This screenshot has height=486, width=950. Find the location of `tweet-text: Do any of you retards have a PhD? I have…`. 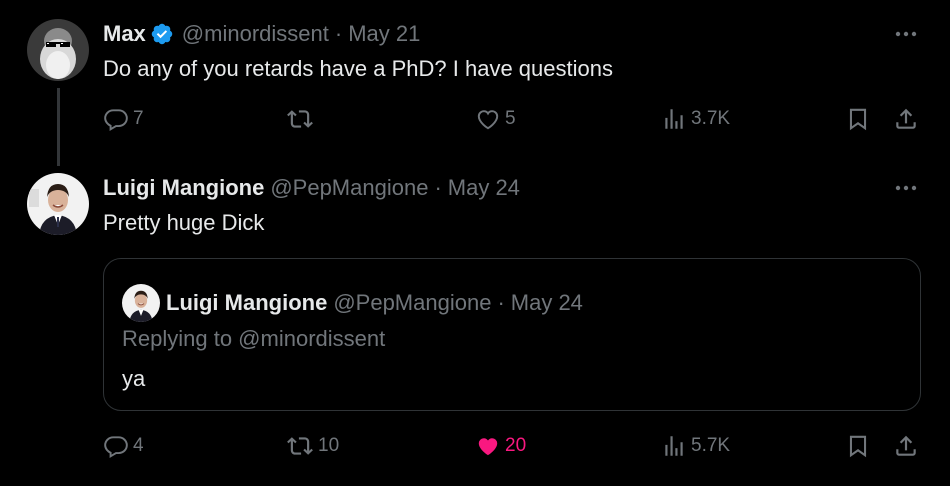

tweet-text: Do any of you retards have a PhD? I have… is located at coordinates (358, 68).